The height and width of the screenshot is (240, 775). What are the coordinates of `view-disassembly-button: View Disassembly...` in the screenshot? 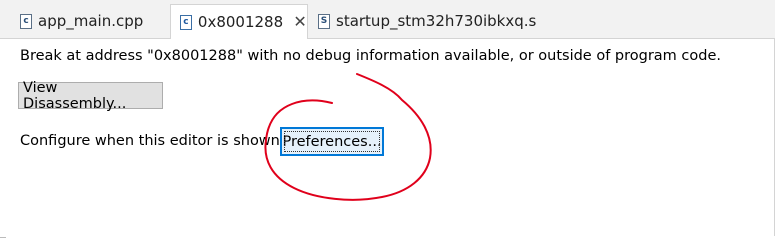 It's located at (90, 95).